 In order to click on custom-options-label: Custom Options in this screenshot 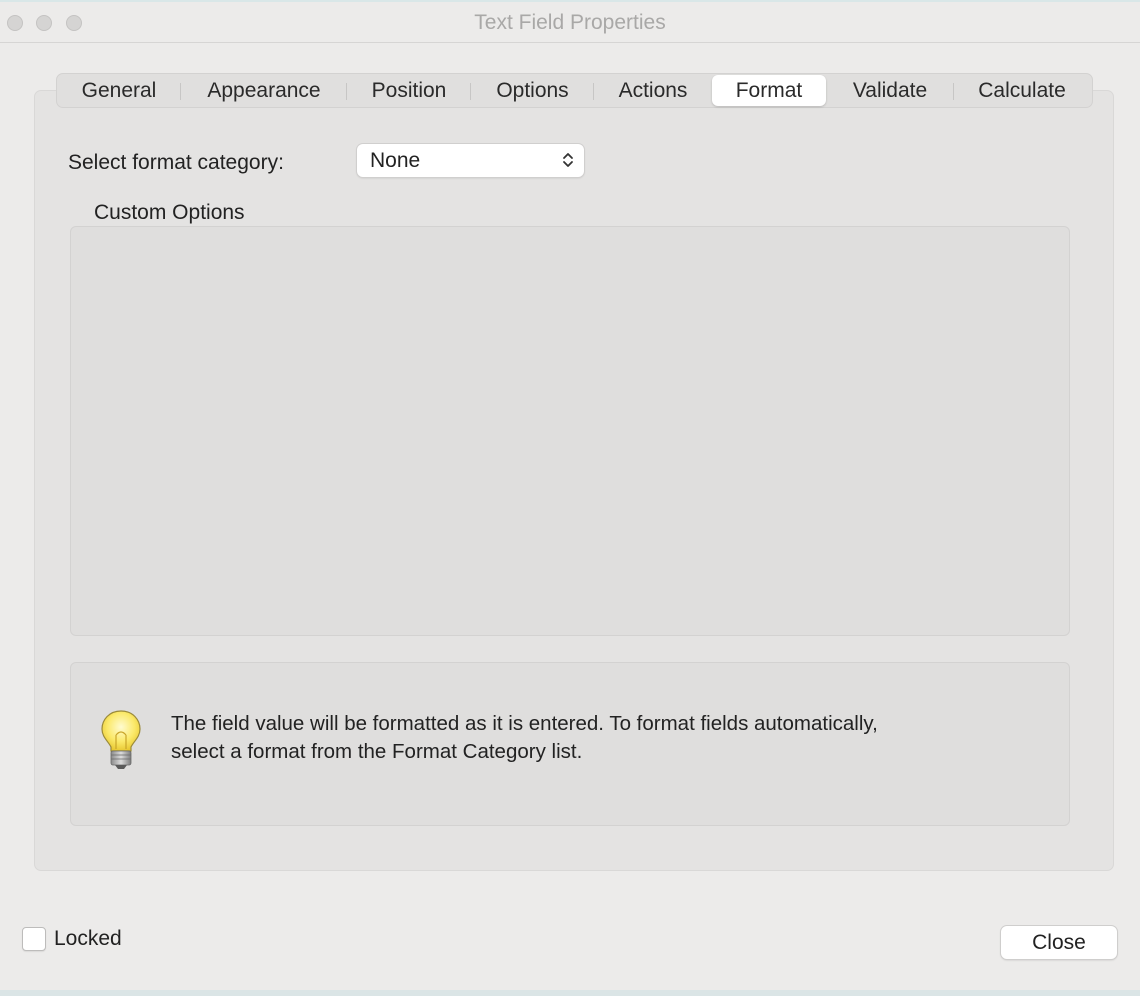, I will do `click(169, 212)`.